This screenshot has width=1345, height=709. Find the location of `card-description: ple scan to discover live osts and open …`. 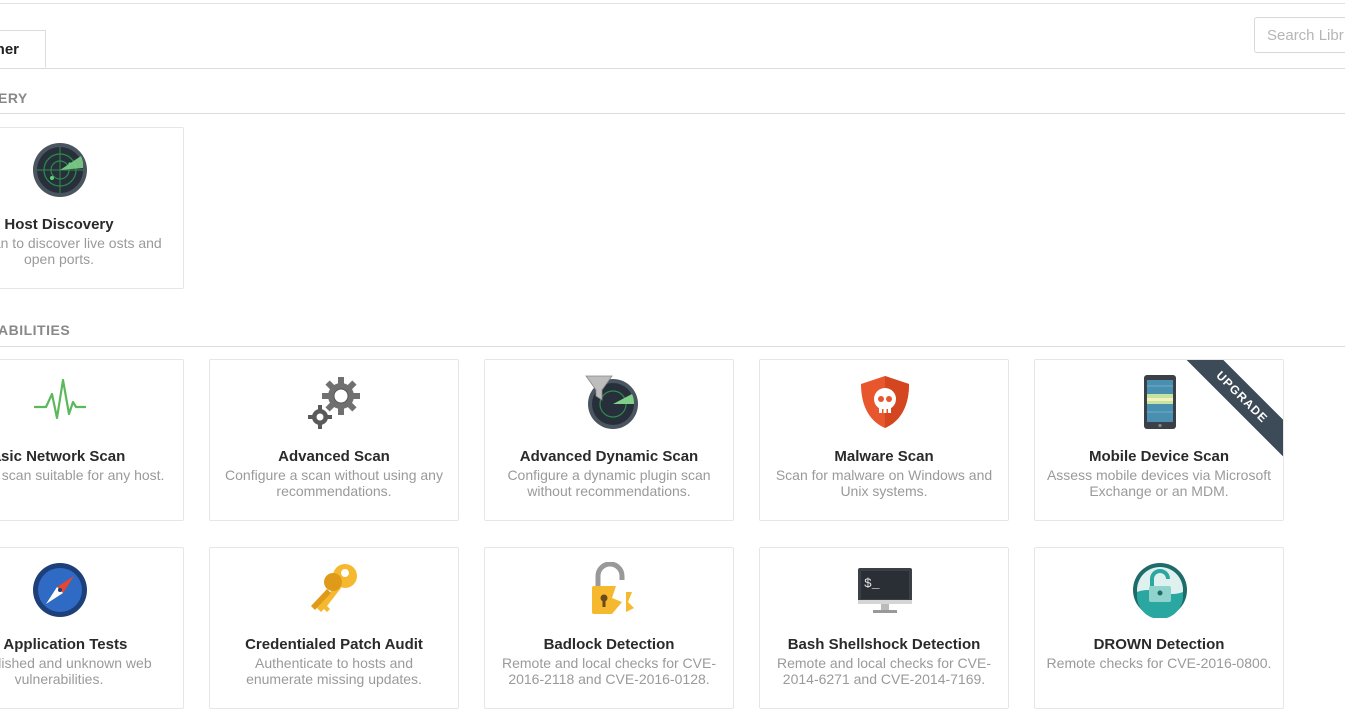

card-description: ple scan to discover live osts and open … is located at coordinates (81, 251).